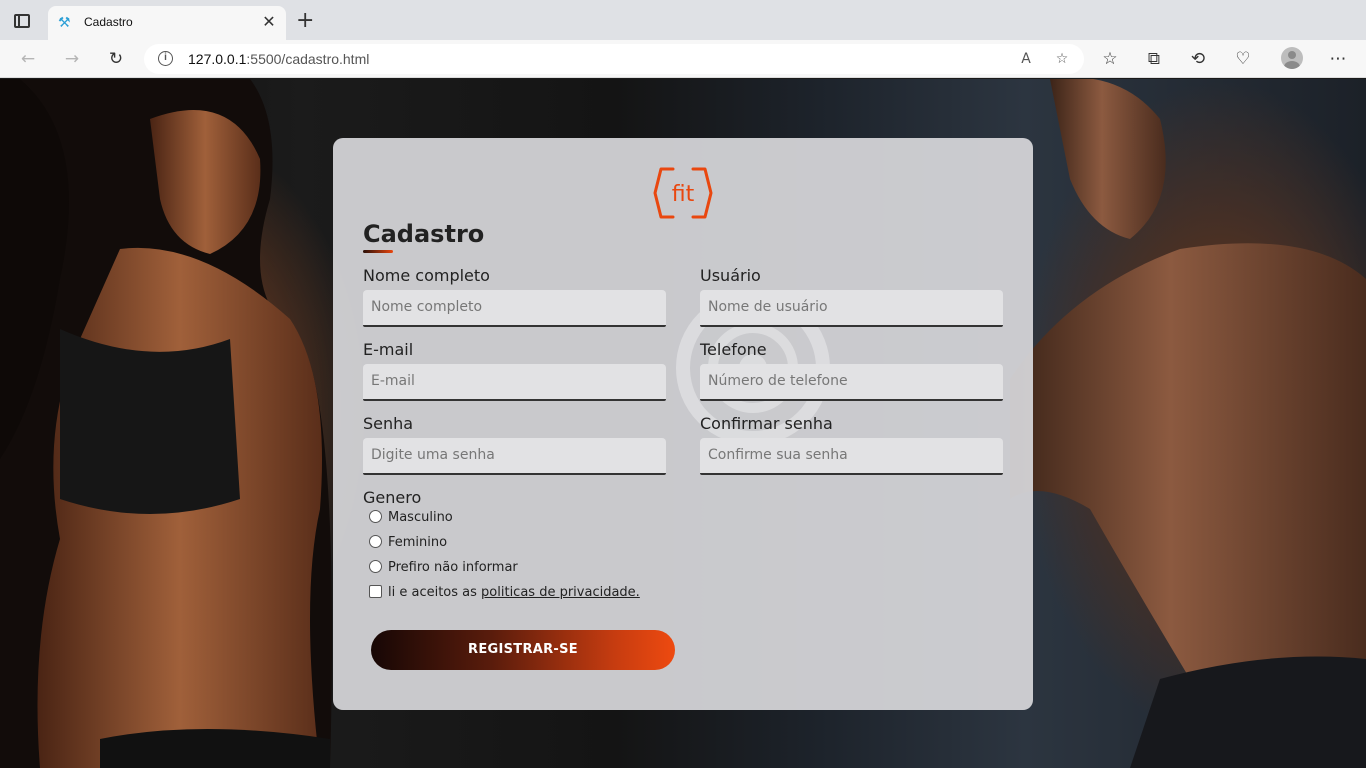 The width and height of the screenshot is (1366, 768). I want to click on svg-text: fit, so click(683, 194).